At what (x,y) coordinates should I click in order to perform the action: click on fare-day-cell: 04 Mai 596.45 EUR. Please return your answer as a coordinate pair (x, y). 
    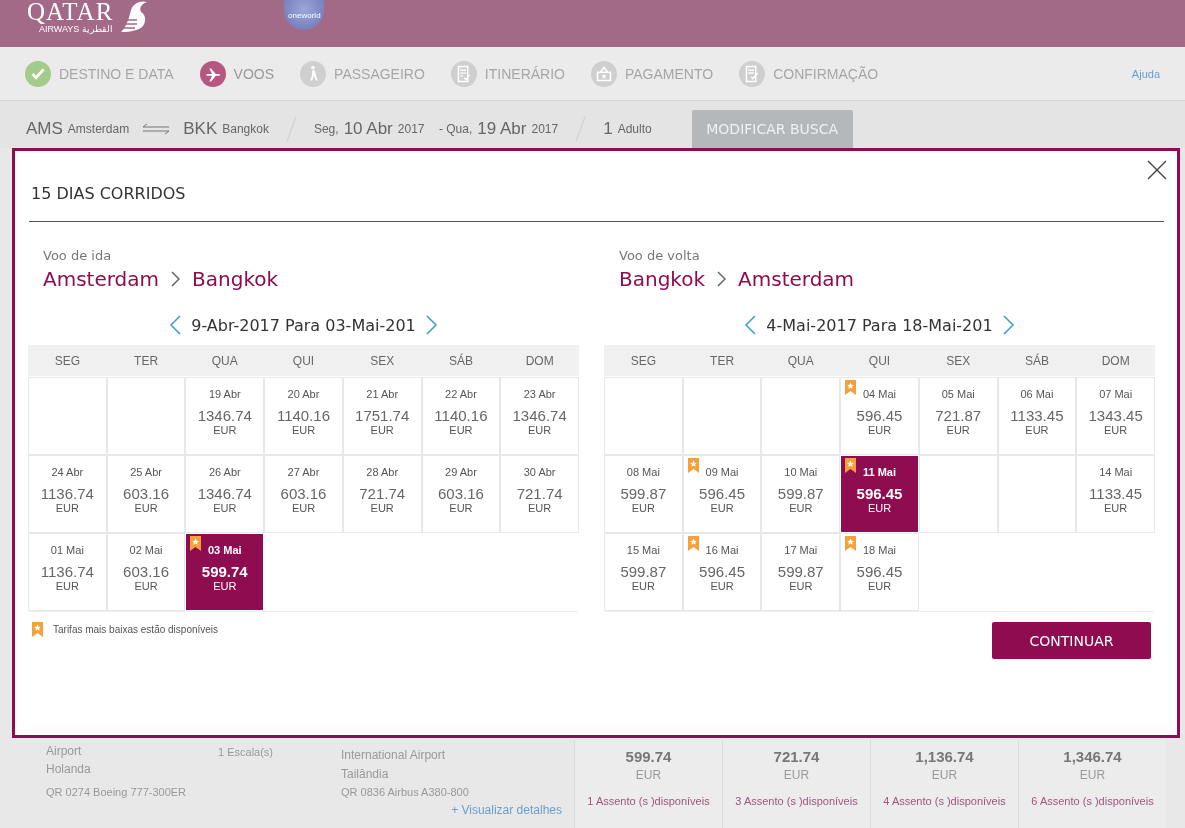
    Looking at the image, I should click on (879, 416).